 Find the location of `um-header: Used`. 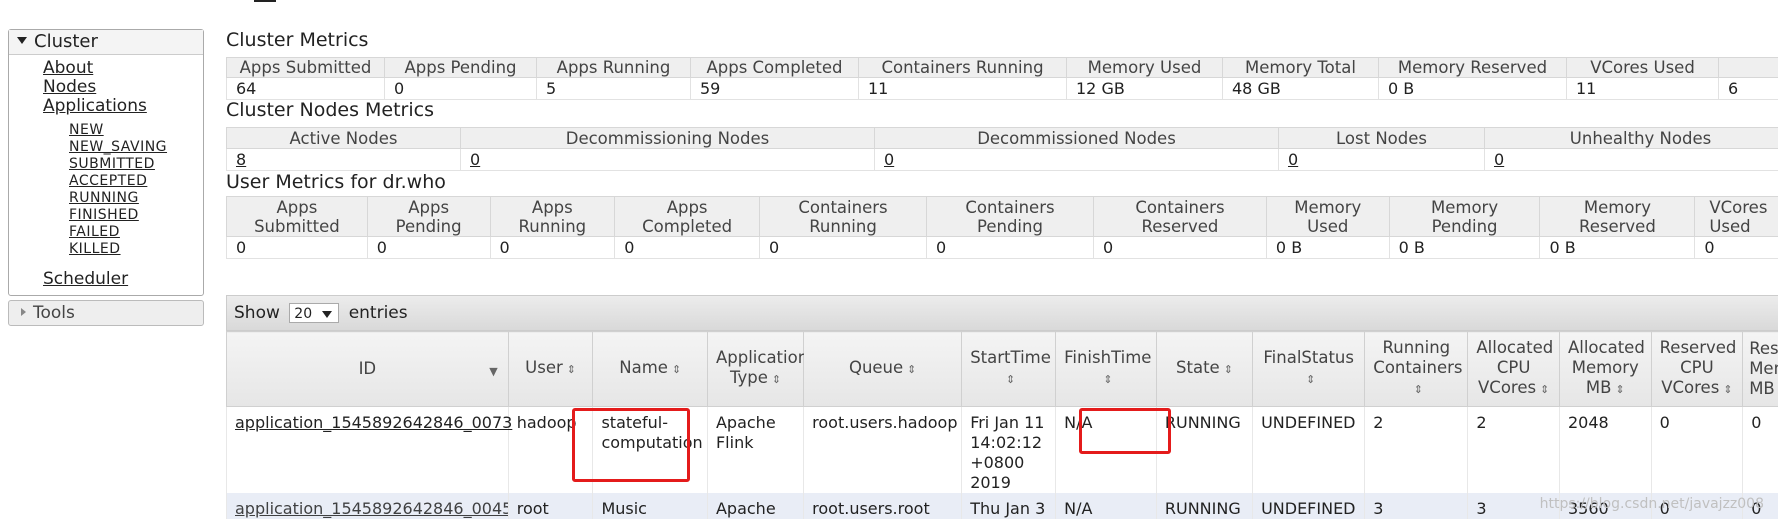

um-header: Used is located at coordinates (1729, 226).